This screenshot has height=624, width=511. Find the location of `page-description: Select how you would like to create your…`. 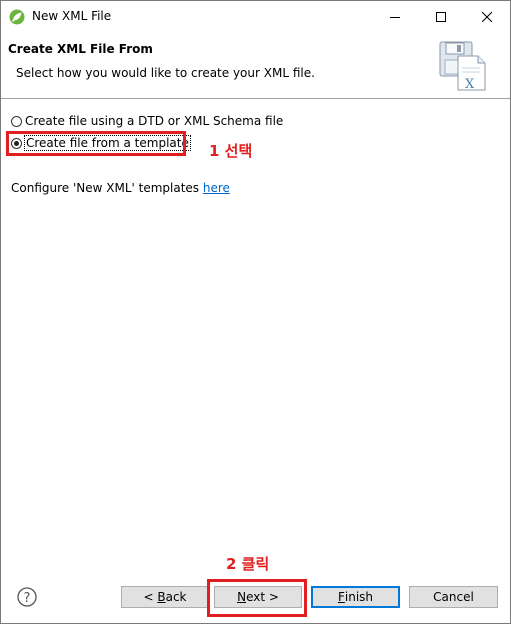

page-description: Select how you would like to create your… is located at coordinates (165, 73).